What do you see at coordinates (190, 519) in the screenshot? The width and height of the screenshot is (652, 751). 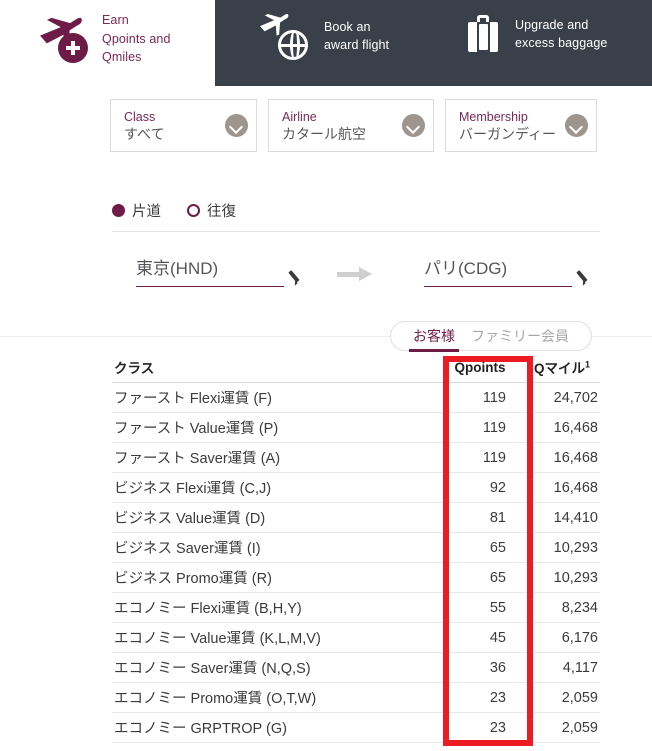 I see `cell-class: ビジネス Value運賃 (D)` at bounding box center [190, 519].